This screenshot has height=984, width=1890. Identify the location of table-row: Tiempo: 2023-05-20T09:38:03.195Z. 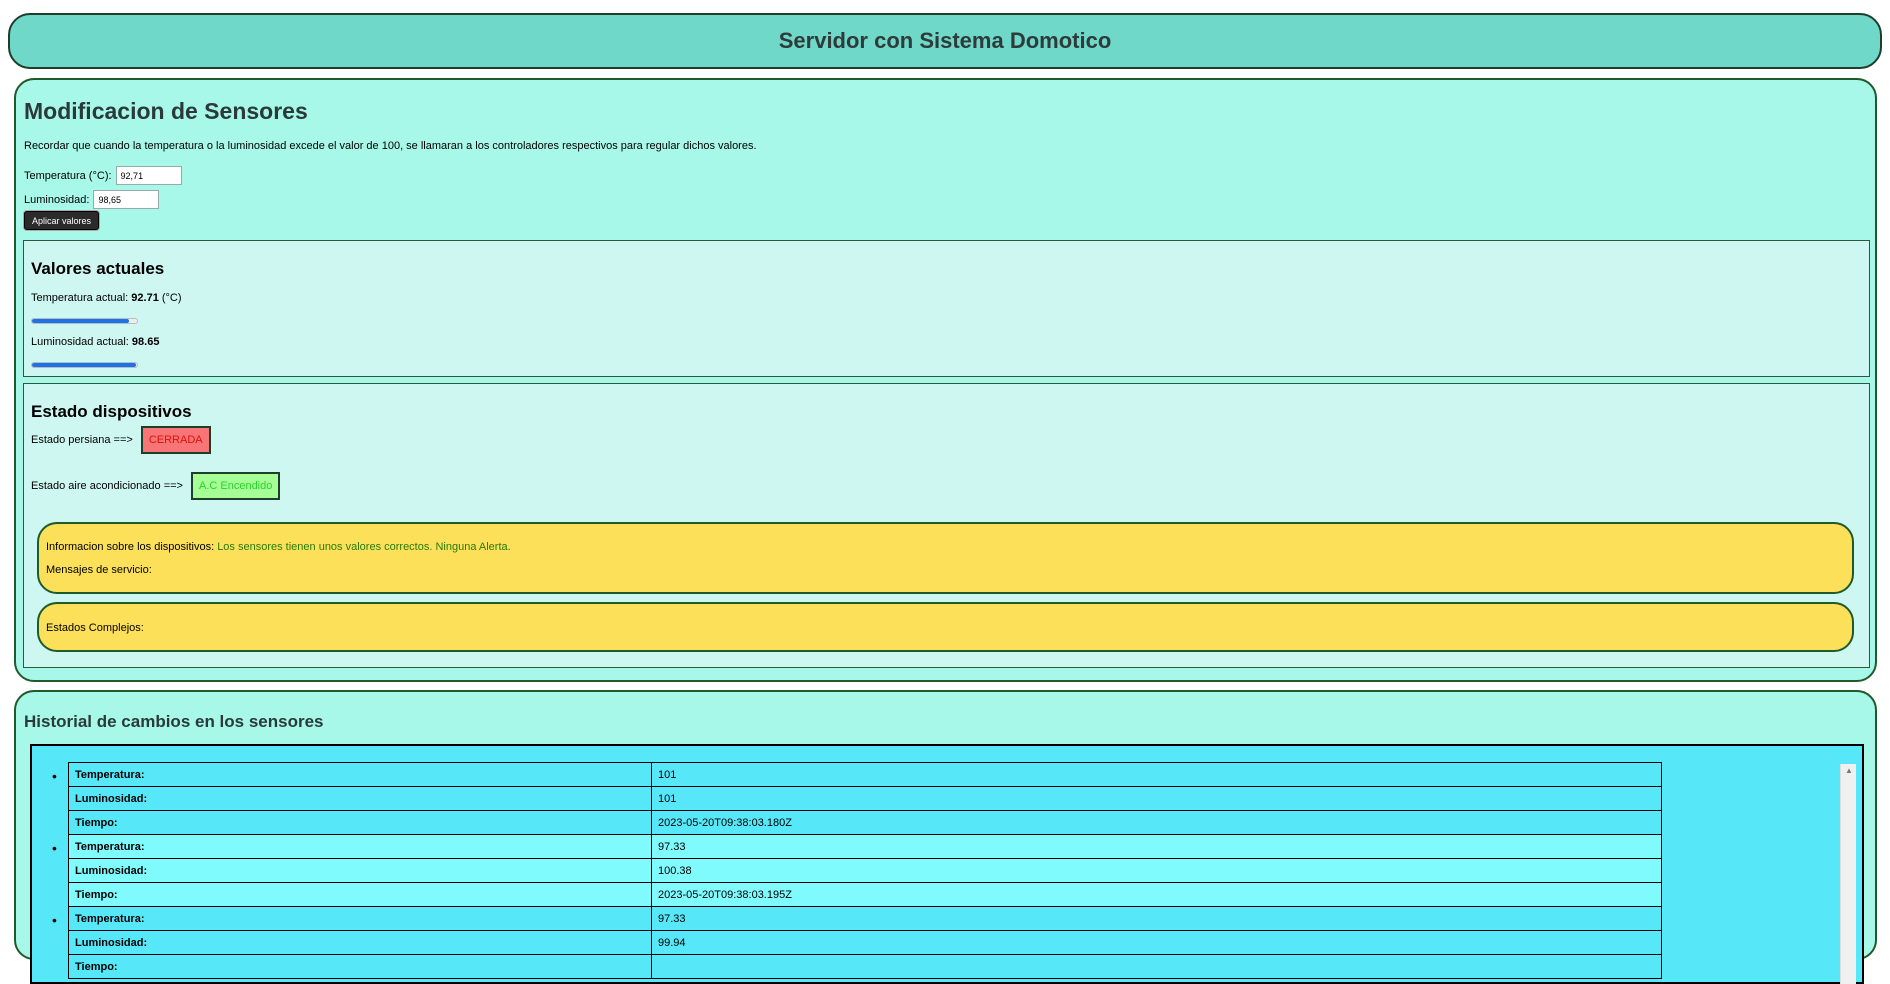
(865, 894).